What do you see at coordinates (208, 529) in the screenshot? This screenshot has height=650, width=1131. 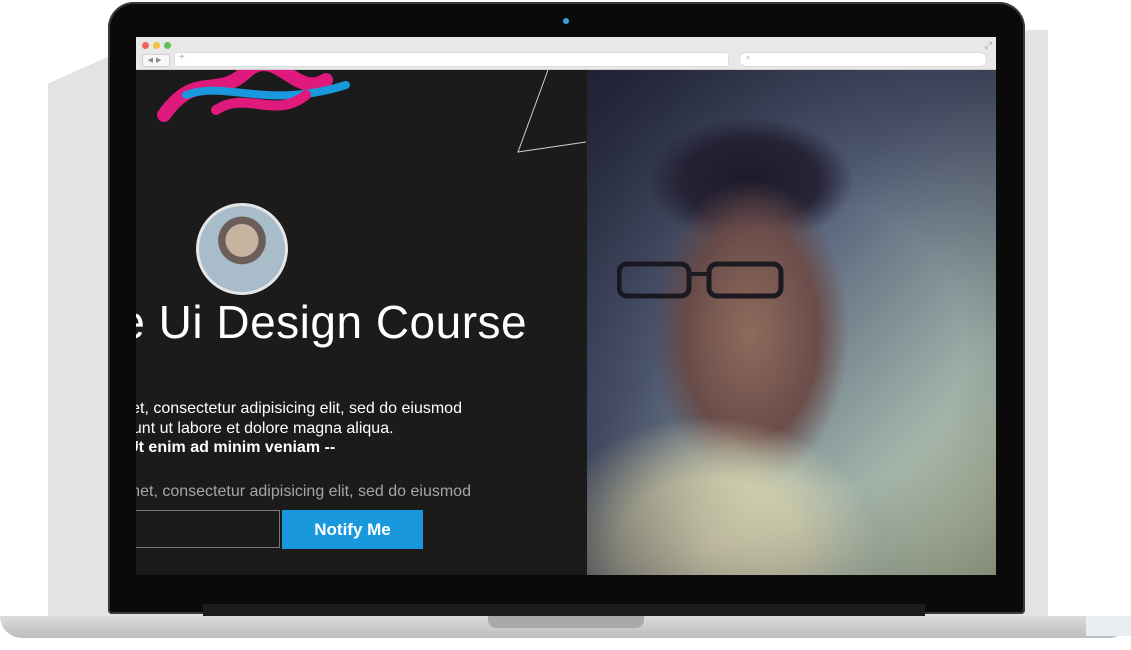 I see `email-field` at bounding box center [208, 529].